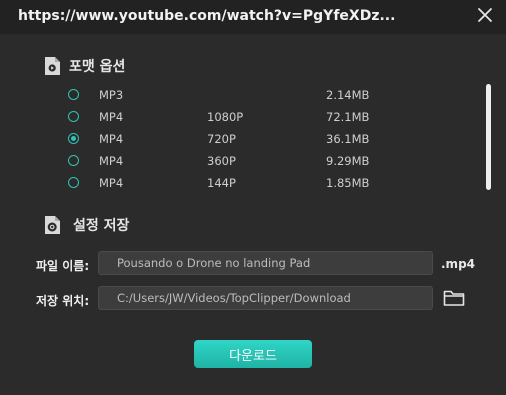  Describe the element at coordinates (63, 301) in the screenshot. I see `save-path-label: 저장 위치:` at that location.